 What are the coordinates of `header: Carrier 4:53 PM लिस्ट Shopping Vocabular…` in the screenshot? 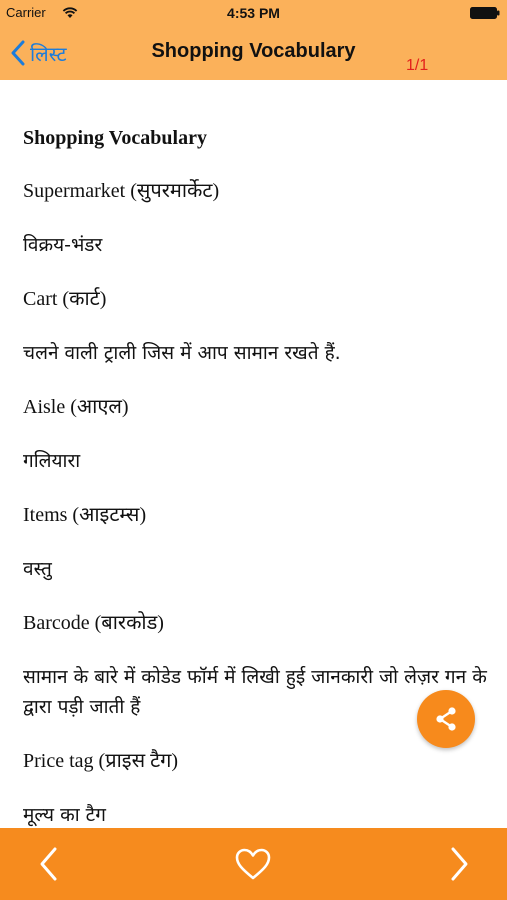 It's located at (253, 40).